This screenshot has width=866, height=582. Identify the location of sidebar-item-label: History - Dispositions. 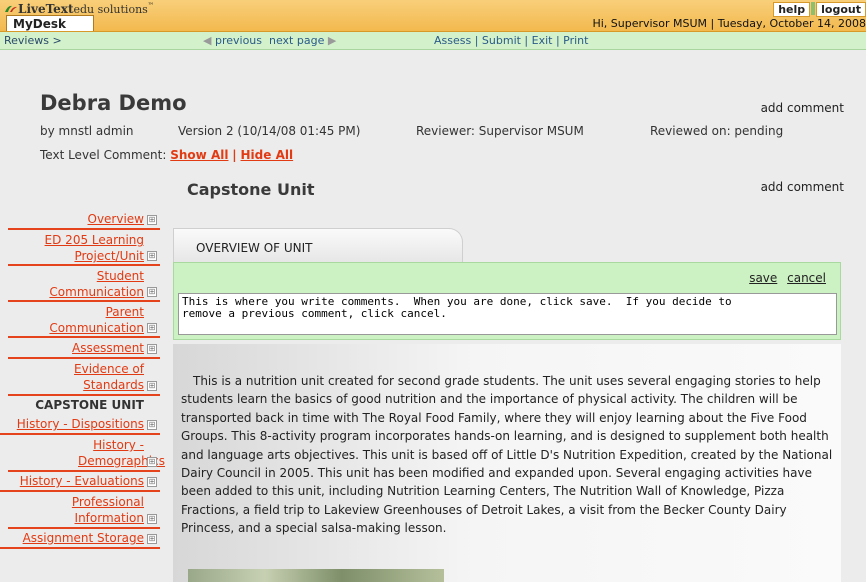
(80, 424).